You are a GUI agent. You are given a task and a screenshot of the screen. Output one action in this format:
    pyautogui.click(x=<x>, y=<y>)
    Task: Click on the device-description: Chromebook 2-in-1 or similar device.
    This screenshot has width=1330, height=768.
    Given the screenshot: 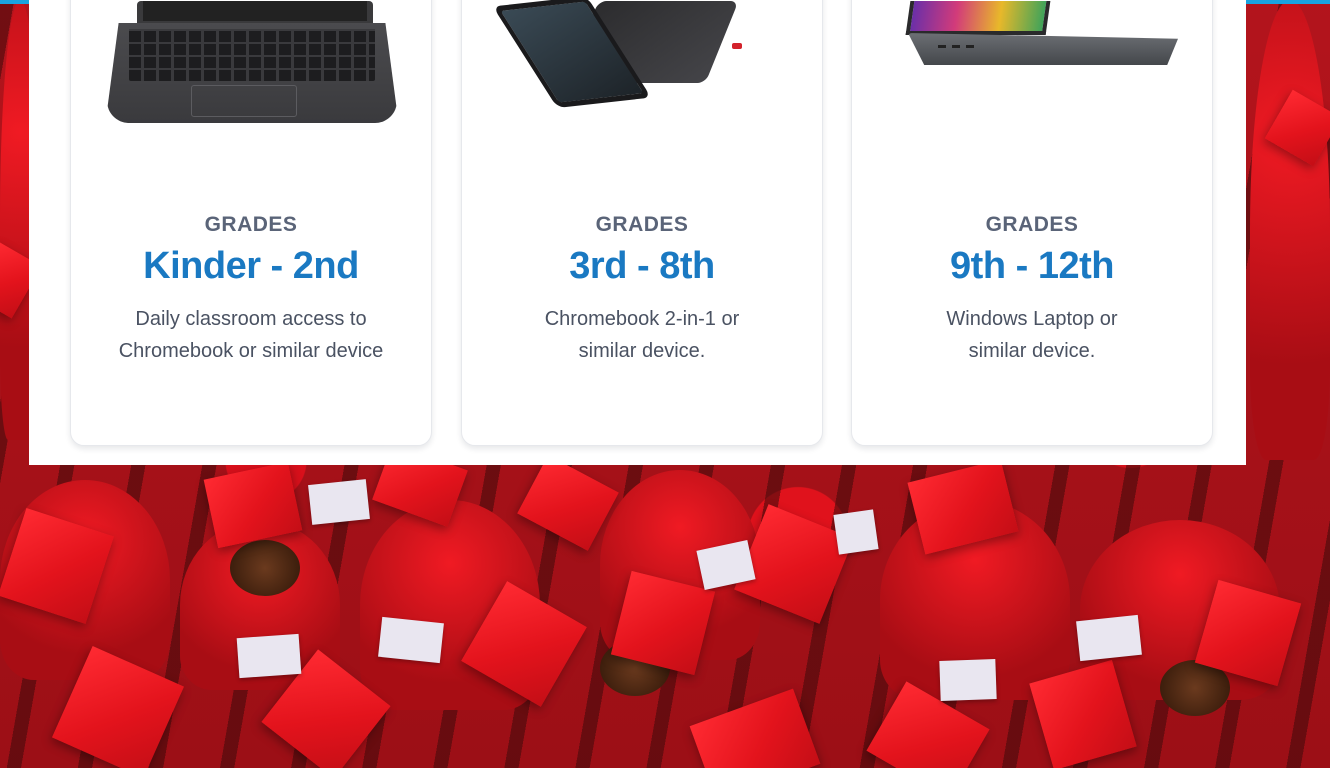 What is the action you would take?
    pyautogui.click(x=642, y=335)
    